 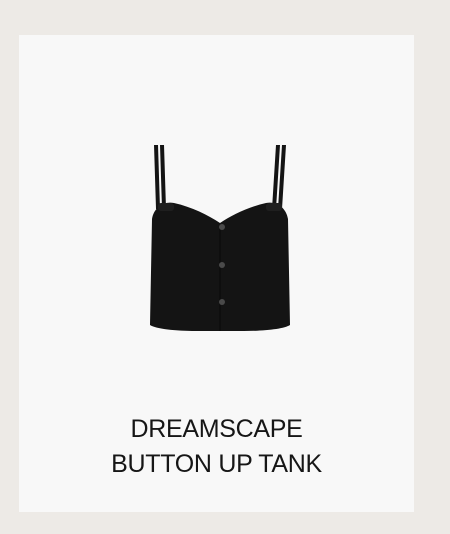 What do you see at coordinates (216, 464) in the screenshot?
I see `product-title-line-2: BUTTON UP TANK` at bounding box center [216, 464].